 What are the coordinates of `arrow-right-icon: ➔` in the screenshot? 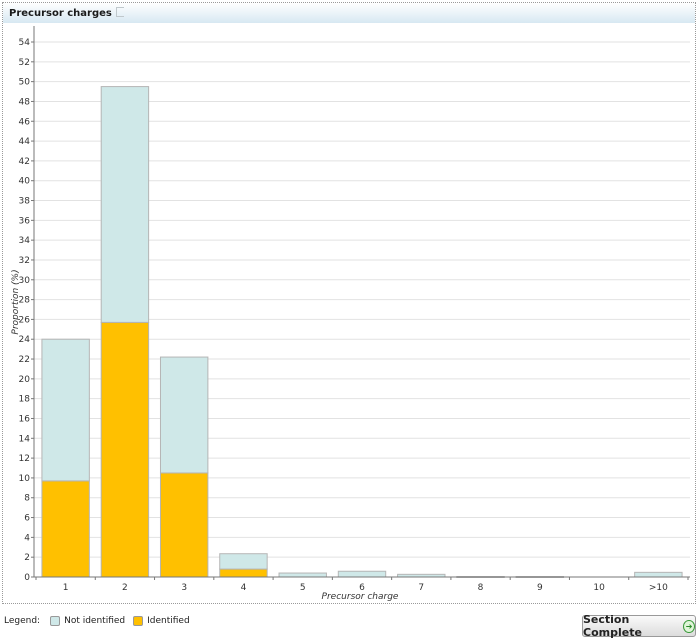 It's located at (689, 626).